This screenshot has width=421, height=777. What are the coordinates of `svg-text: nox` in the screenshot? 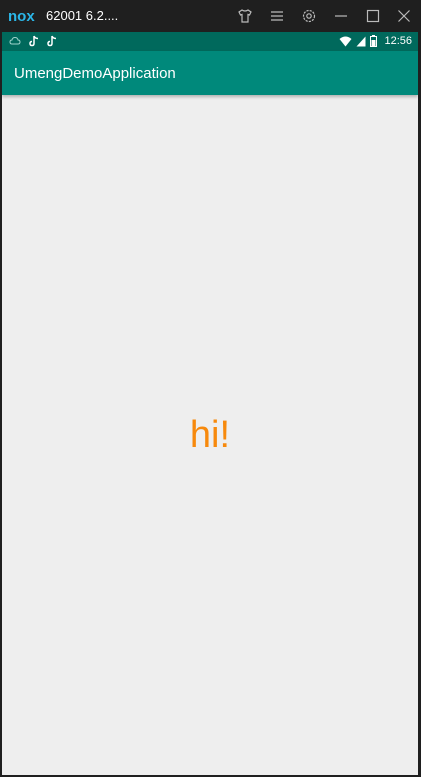 It's located at (21, 16).